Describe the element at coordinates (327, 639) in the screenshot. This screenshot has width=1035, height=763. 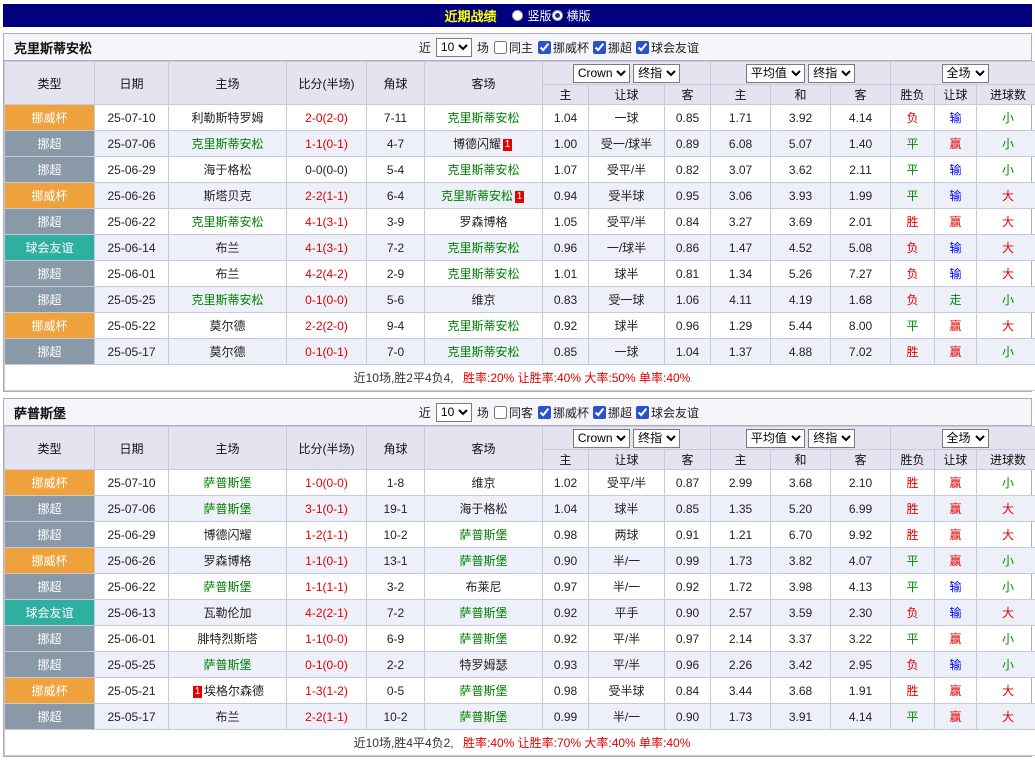
I see `match-score: 1-1(0-0)` at that location.